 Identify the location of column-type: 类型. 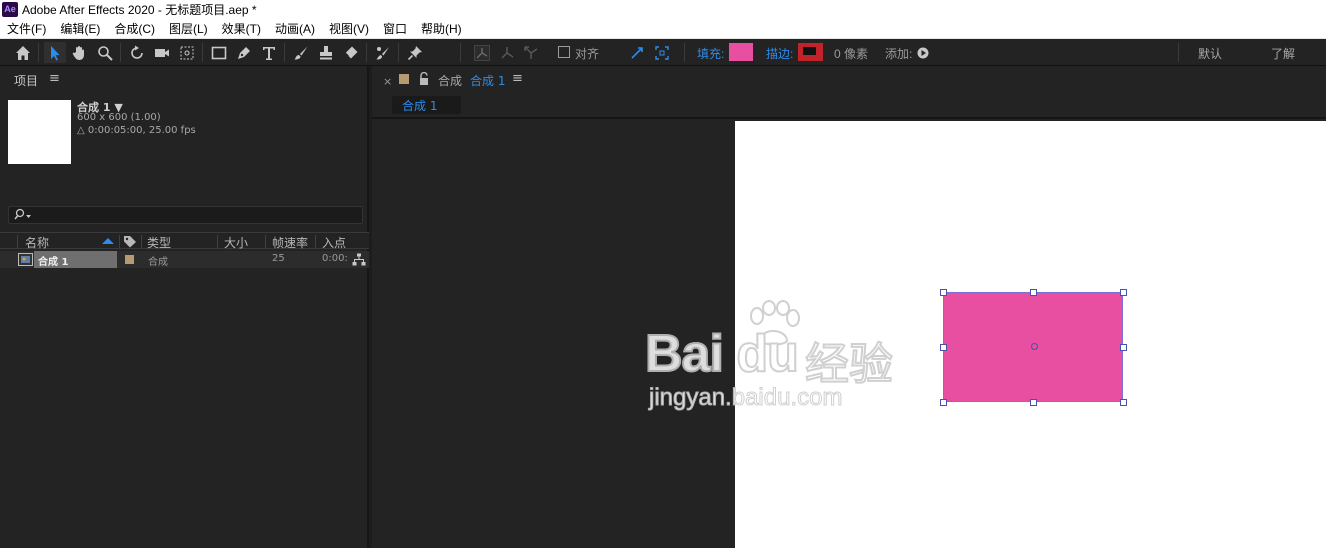
(159, 242).